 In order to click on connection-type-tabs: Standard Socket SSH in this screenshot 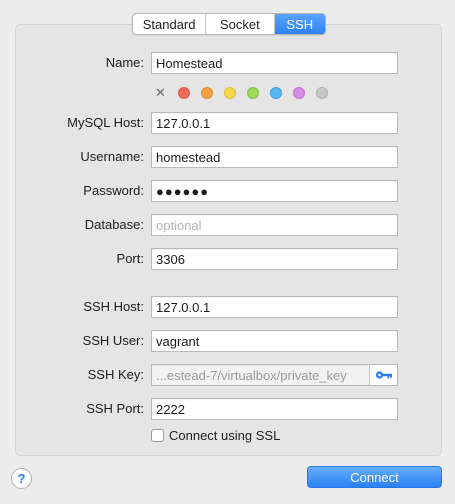, I will do `click(229, 24)`.